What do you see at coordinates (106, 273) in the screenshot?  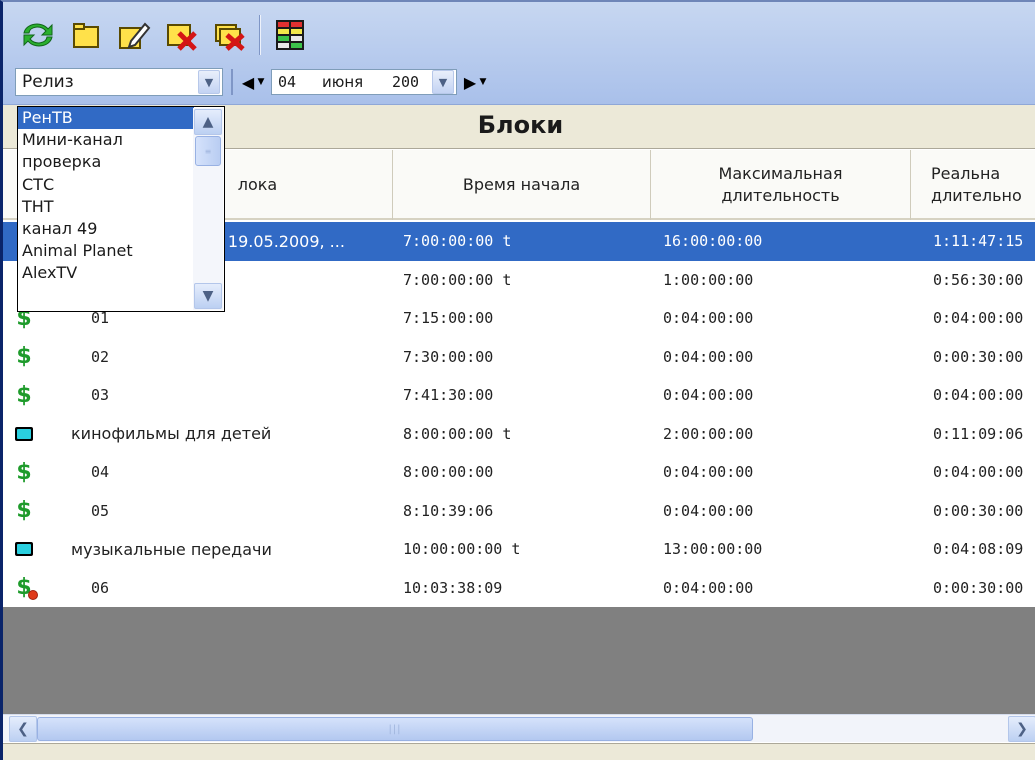 I see `channel-item: AlexTV` at bounding box center [106, 273].